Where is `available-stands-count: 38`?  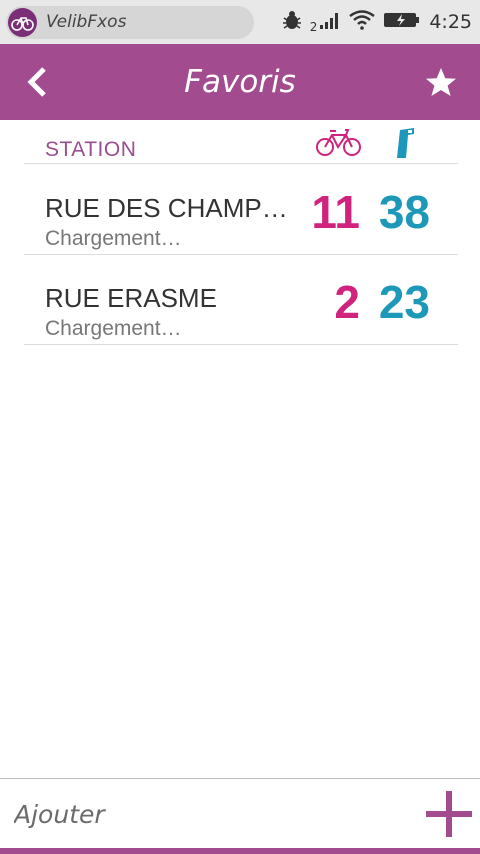
available-stands-count: 38 is located at coordinates (404, 212).